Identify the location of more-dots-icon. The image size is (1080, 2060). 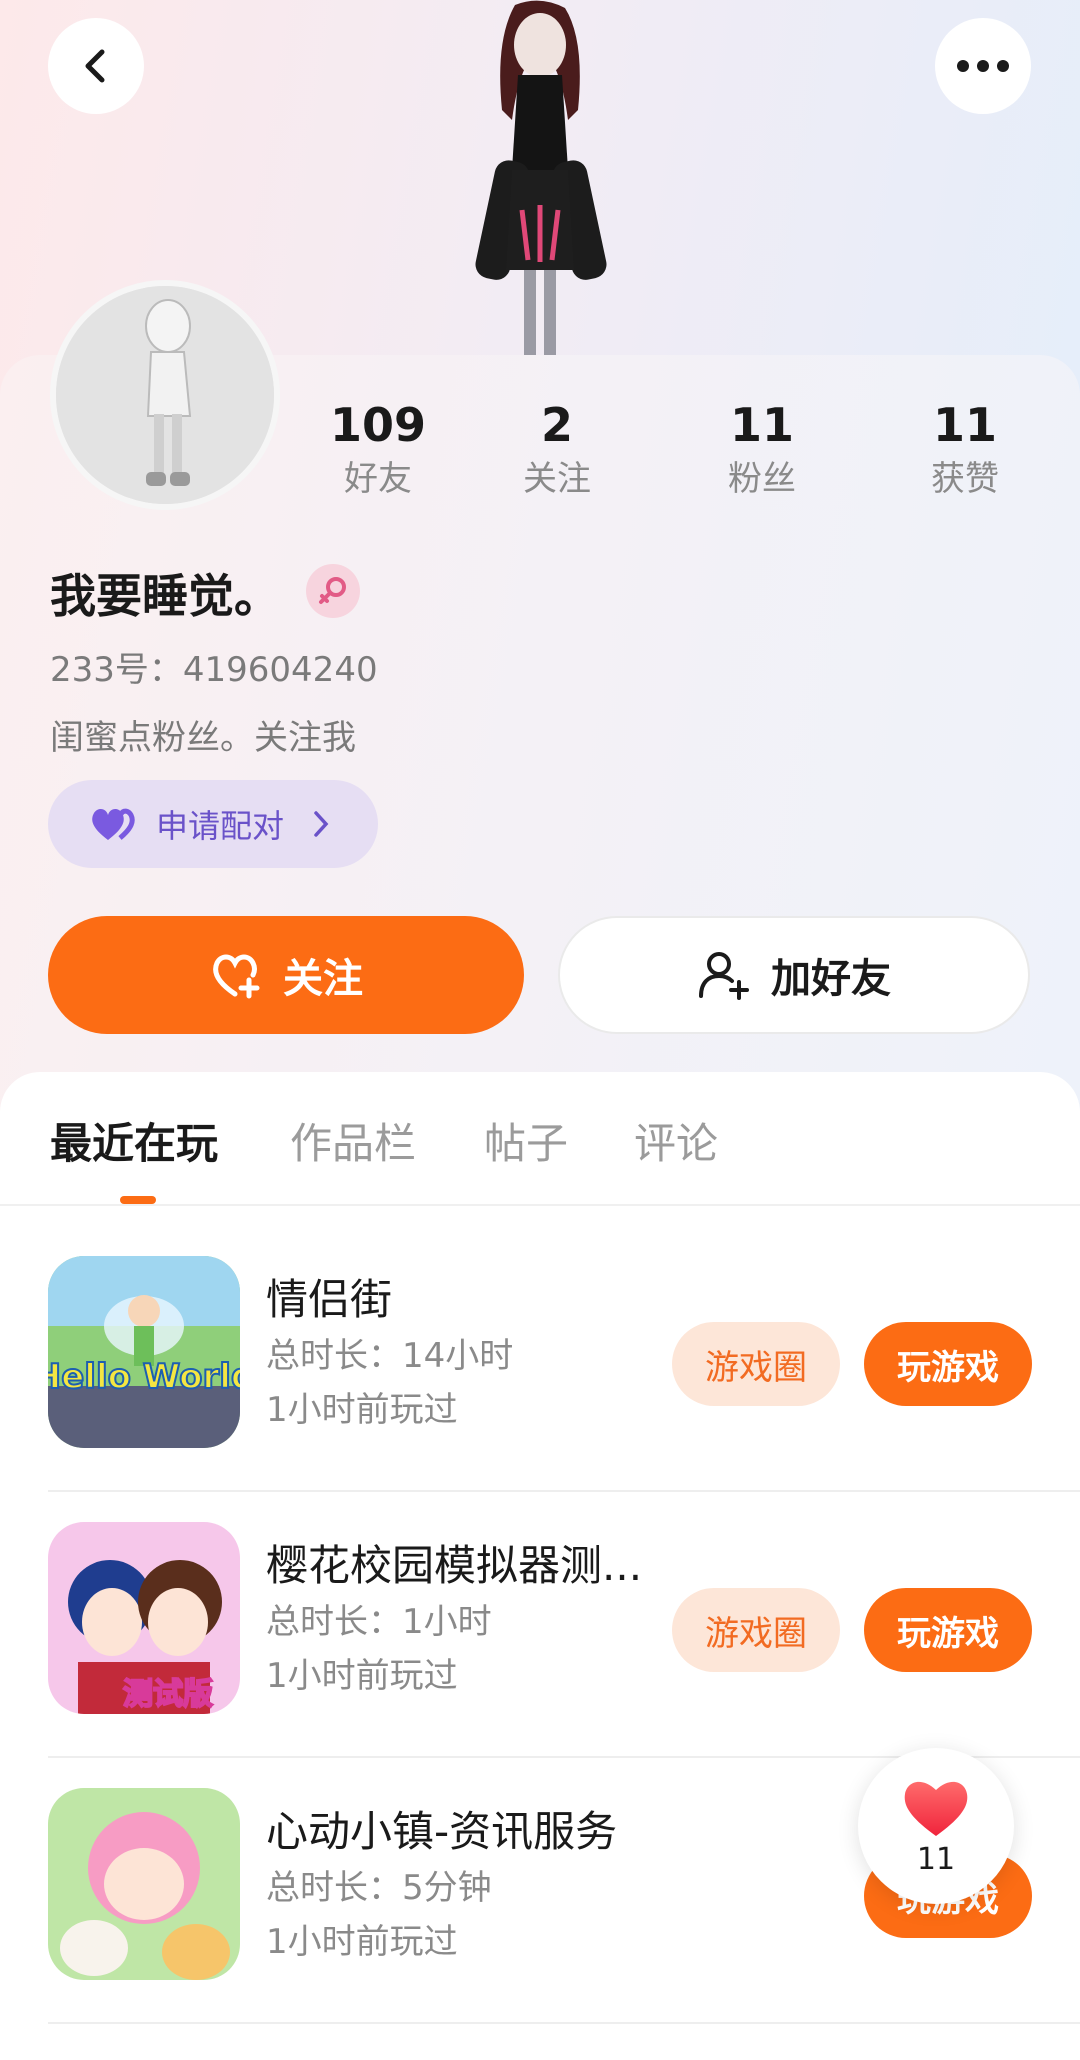
(983, 66).